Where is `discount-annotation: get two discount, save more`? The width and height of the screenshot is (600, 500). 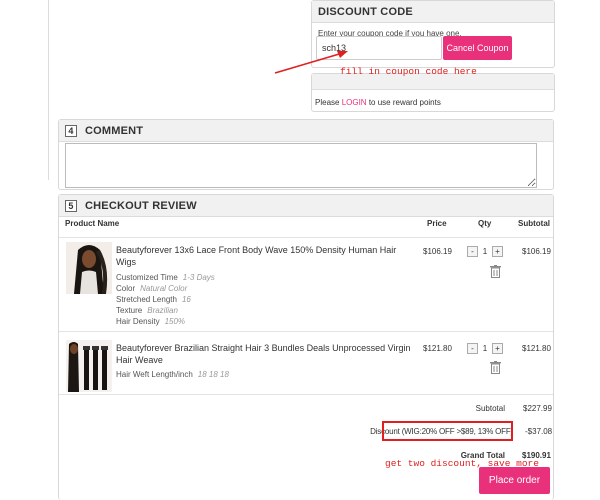 discount-annotation: get two discount, save more is located at coordinates (462, 463).